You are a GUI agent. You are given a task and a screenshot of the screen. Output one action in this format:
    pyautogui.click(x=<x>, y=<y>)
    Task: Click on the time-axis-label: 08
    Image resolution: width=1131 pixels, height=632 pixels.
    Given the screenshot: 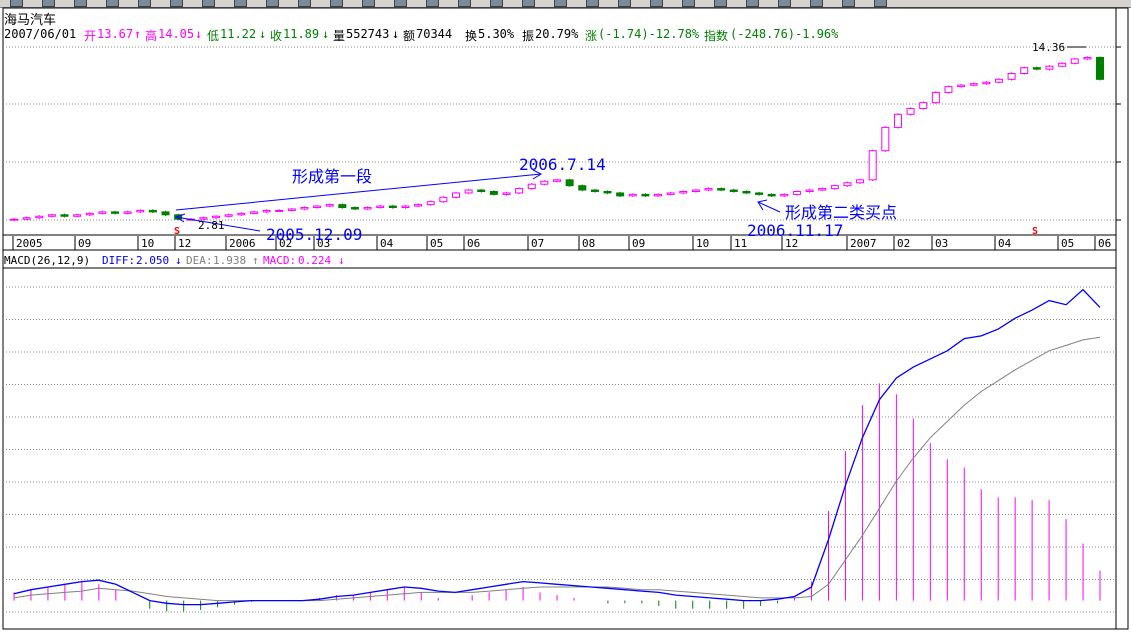 What is the action you would take?
    pyautogui.click(x=588, y=243)
    